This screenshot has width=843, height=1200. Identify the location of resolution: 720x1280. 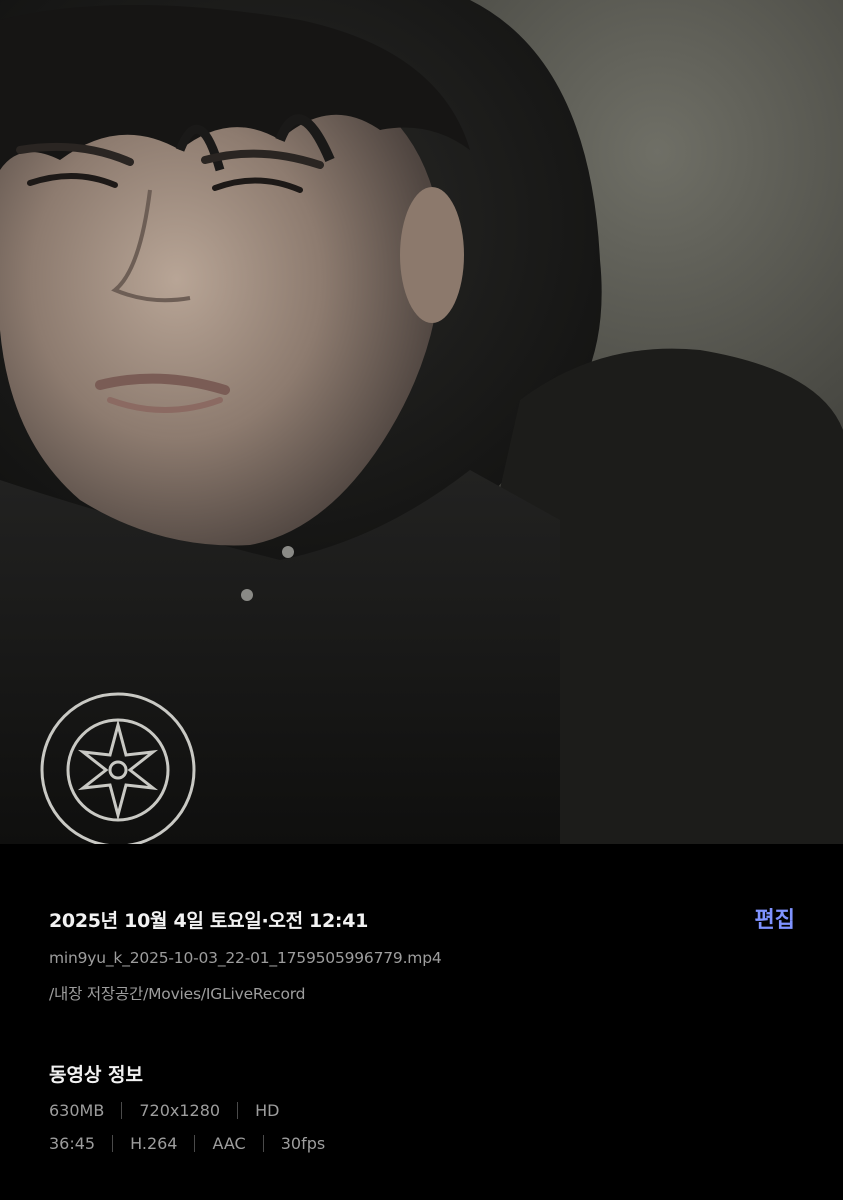
(180, 1110).